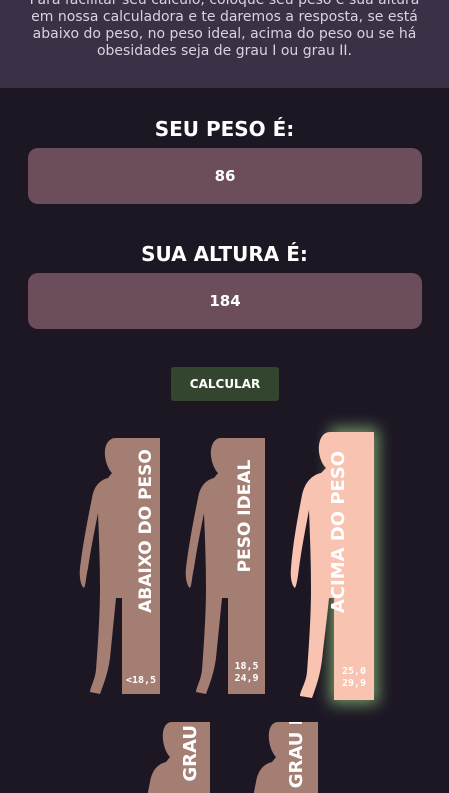  Describe the element at coordinates (119, 567) in the screenshot. I see `bmi-card-underweight: ABAIXO DO PESO <18,5` at that location.